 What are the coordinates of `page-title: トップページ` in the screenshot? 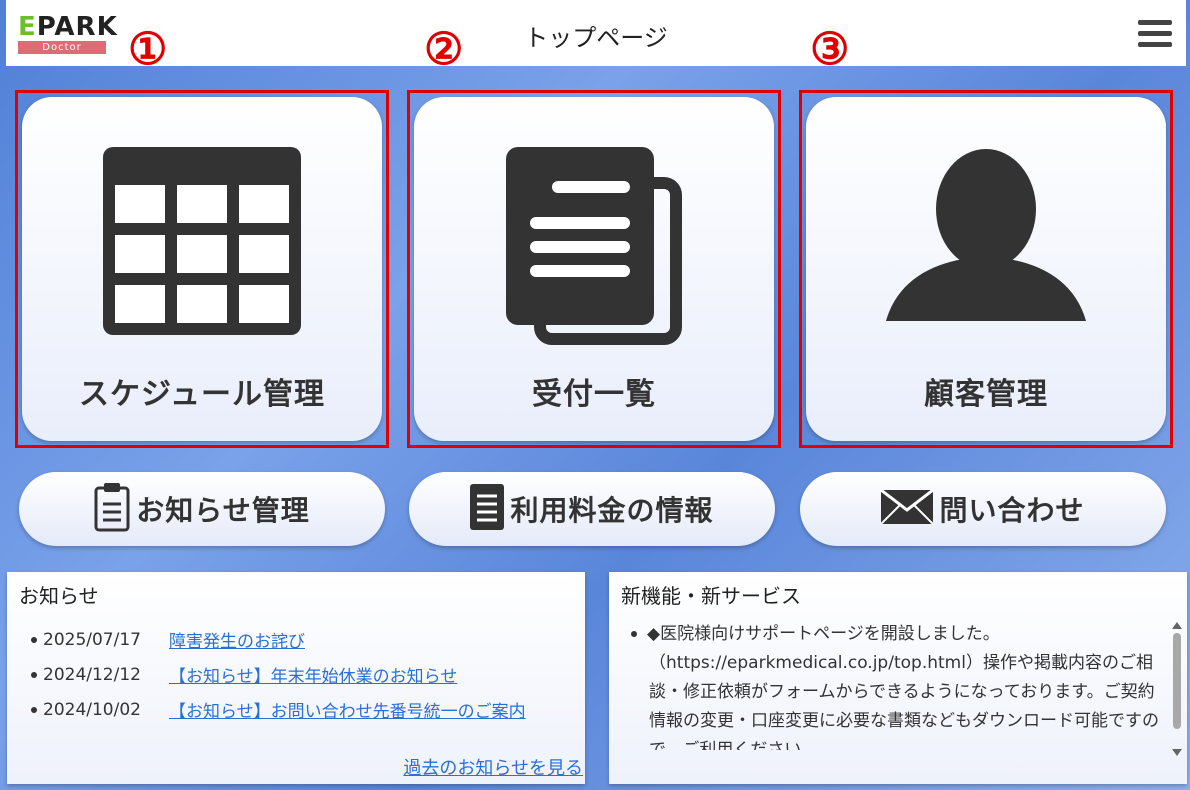 It's located at (596, 38).